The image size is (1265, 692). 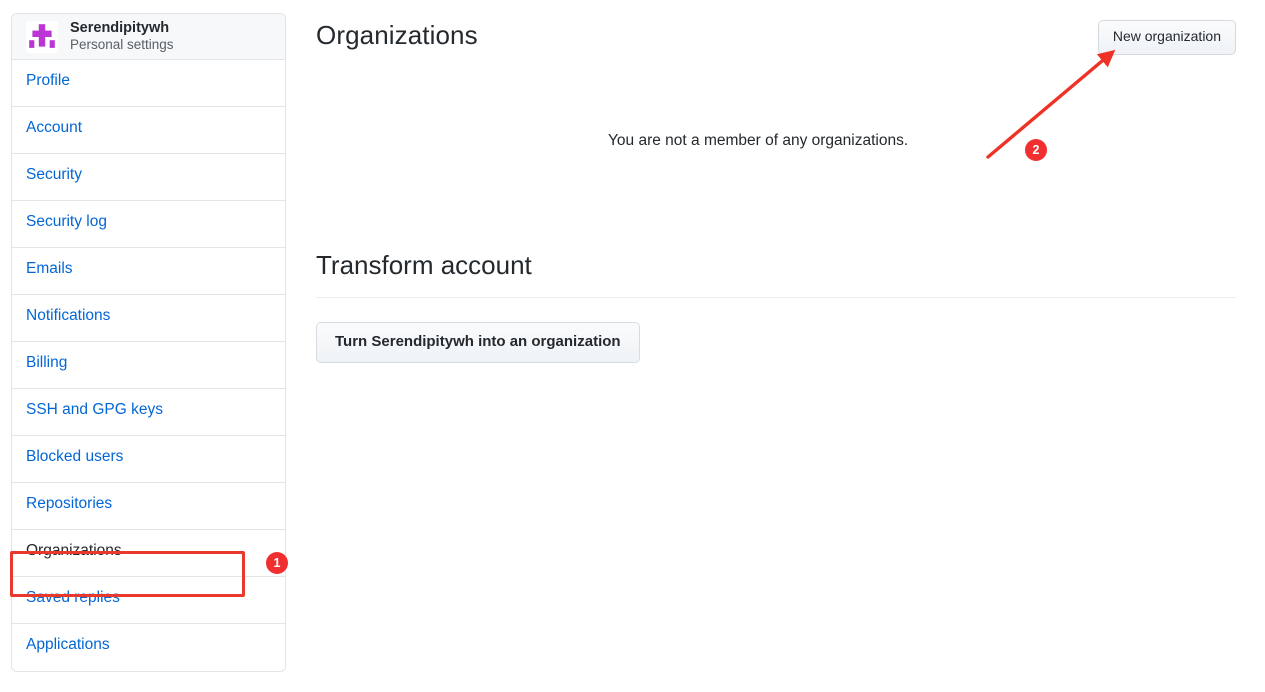 I want to click on sidebar-item-repositories: Repositories, so click(x=148, y=506).